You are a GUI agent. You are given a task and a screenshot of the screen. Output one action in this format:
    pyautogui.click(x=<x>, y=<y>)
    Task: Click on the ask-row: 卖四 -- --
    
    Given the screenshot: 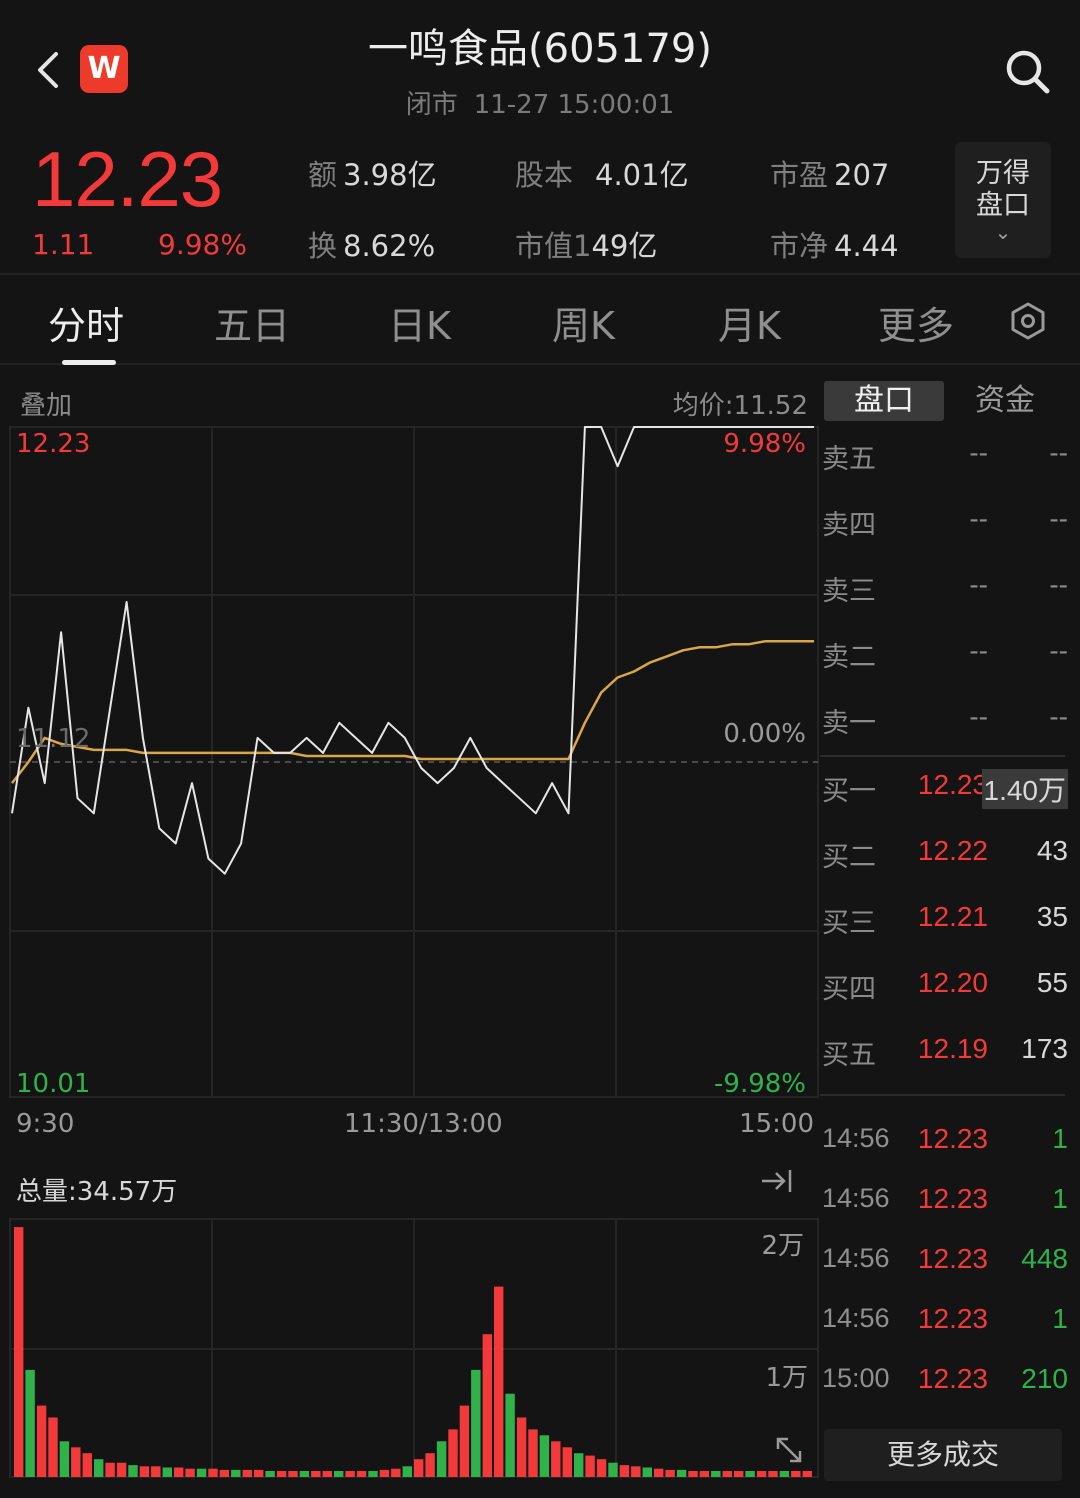 What is the action you would take?
    pyautogui.click(x=950, y=528)
    